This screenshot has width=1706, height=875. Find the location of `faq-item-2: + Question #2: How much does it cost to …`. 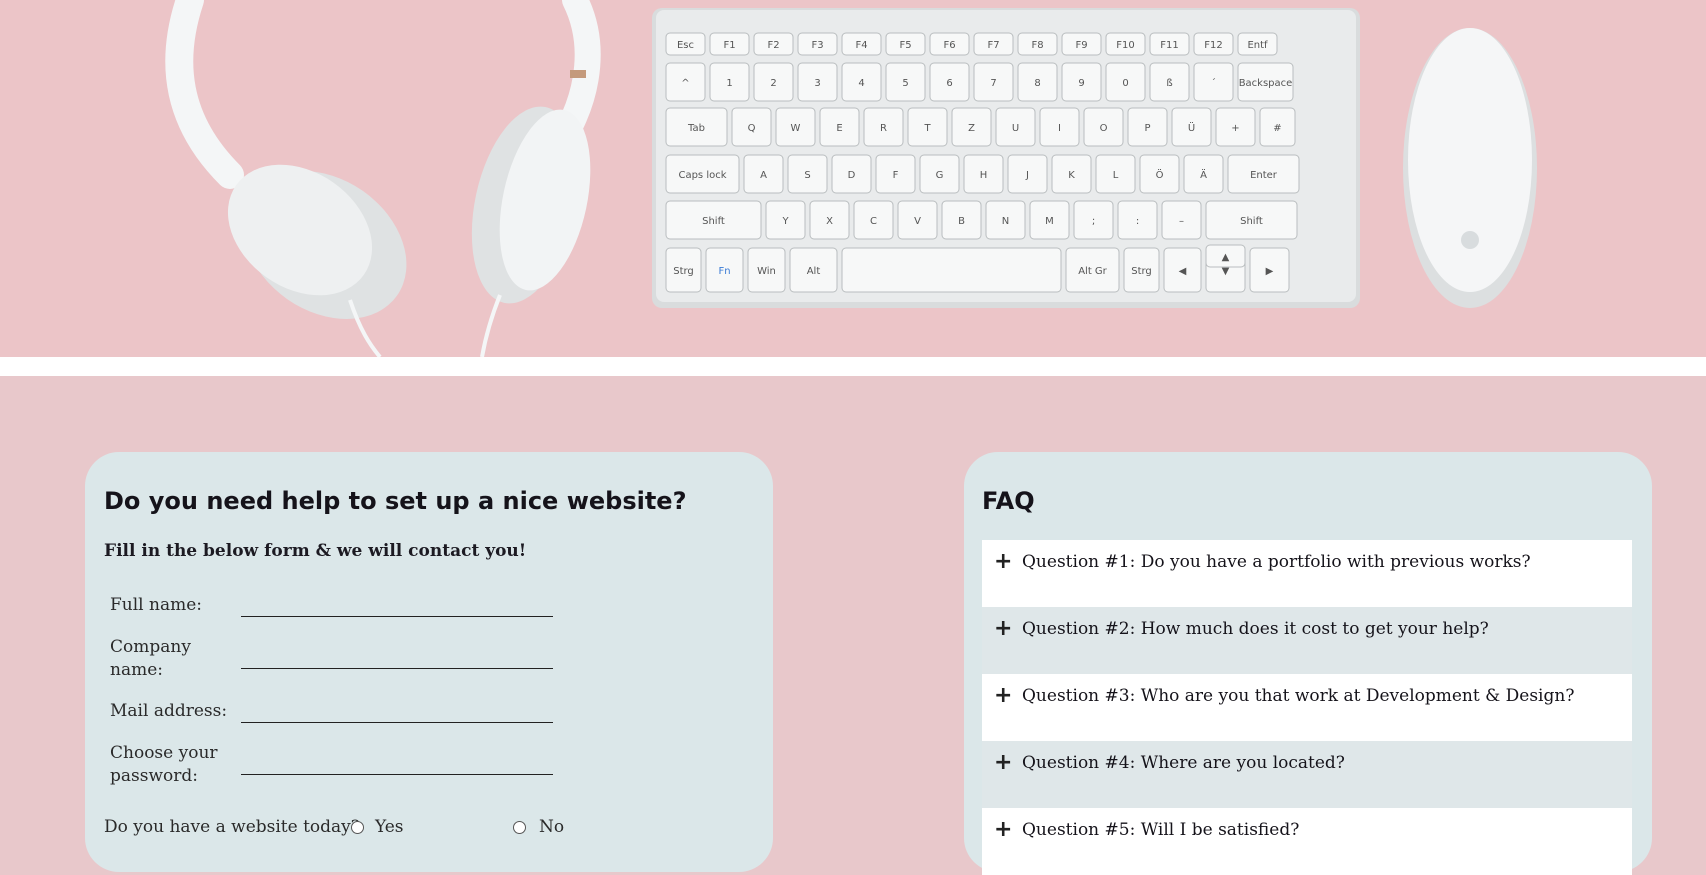

faq-item-2: + Question #2: How much does it cost to … is located at coordinates (1307, 640).